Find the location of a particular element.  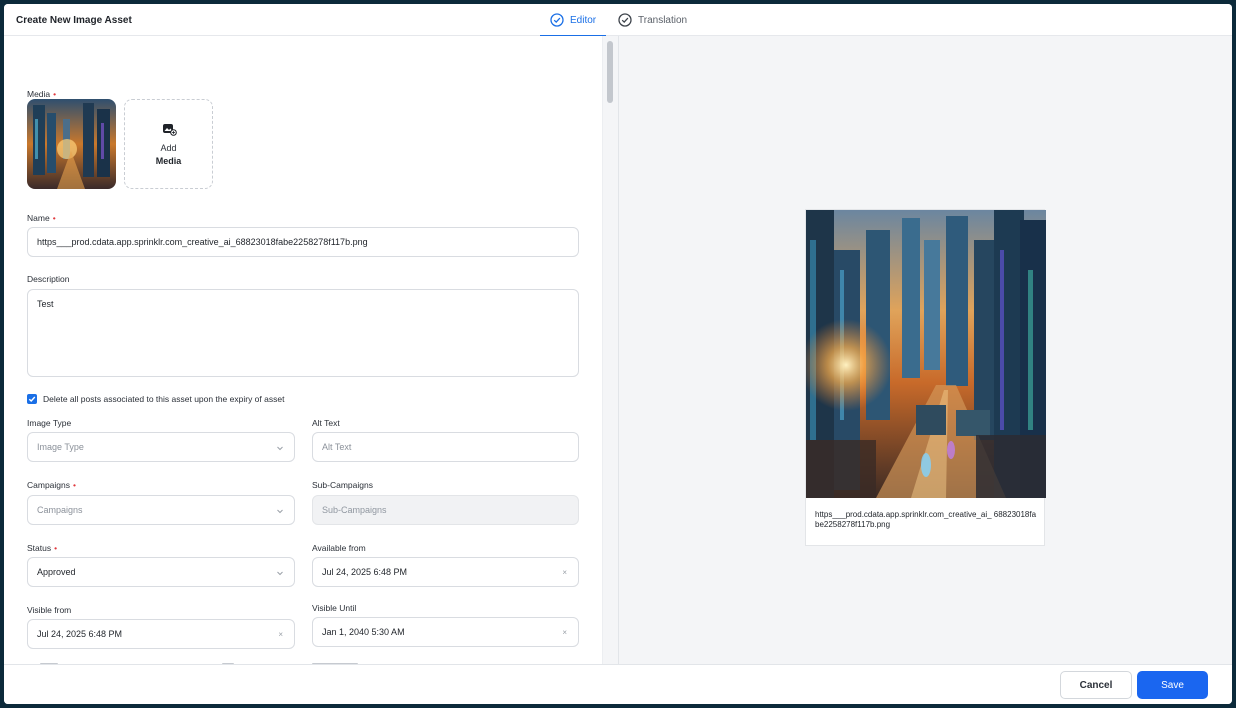

cancel-button: Cancel is located at coordinates (1096, 685).